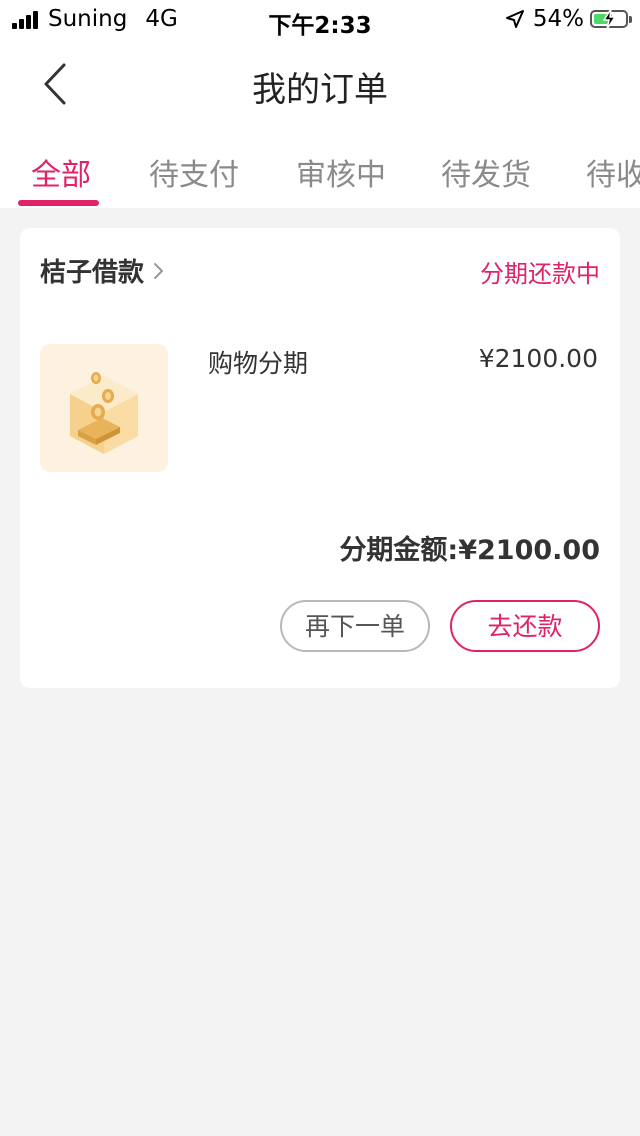 The image size is (640, 1136). I want to click on tab-all: 全部, so click(61, 172).